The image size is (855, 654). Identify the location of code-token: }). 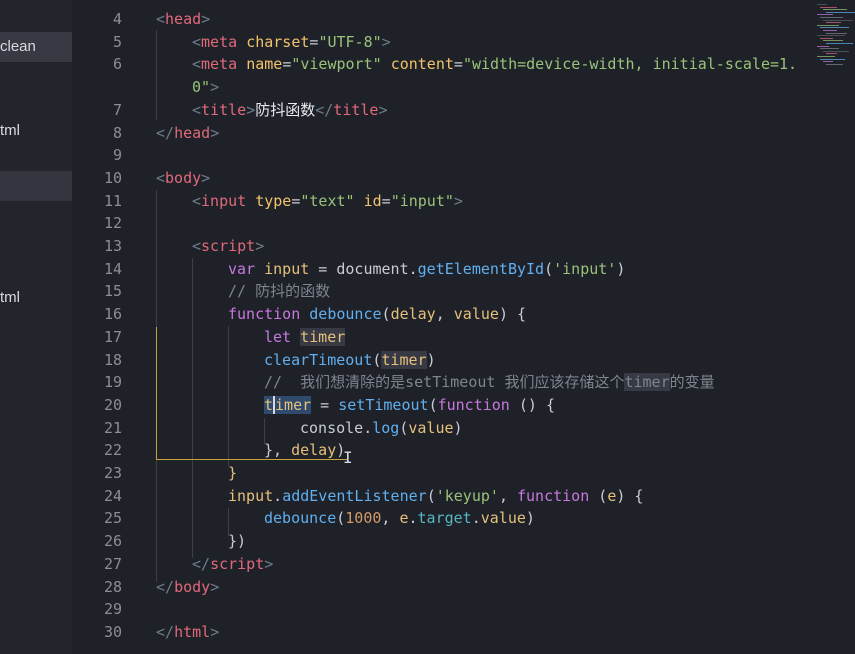
(237, 541).